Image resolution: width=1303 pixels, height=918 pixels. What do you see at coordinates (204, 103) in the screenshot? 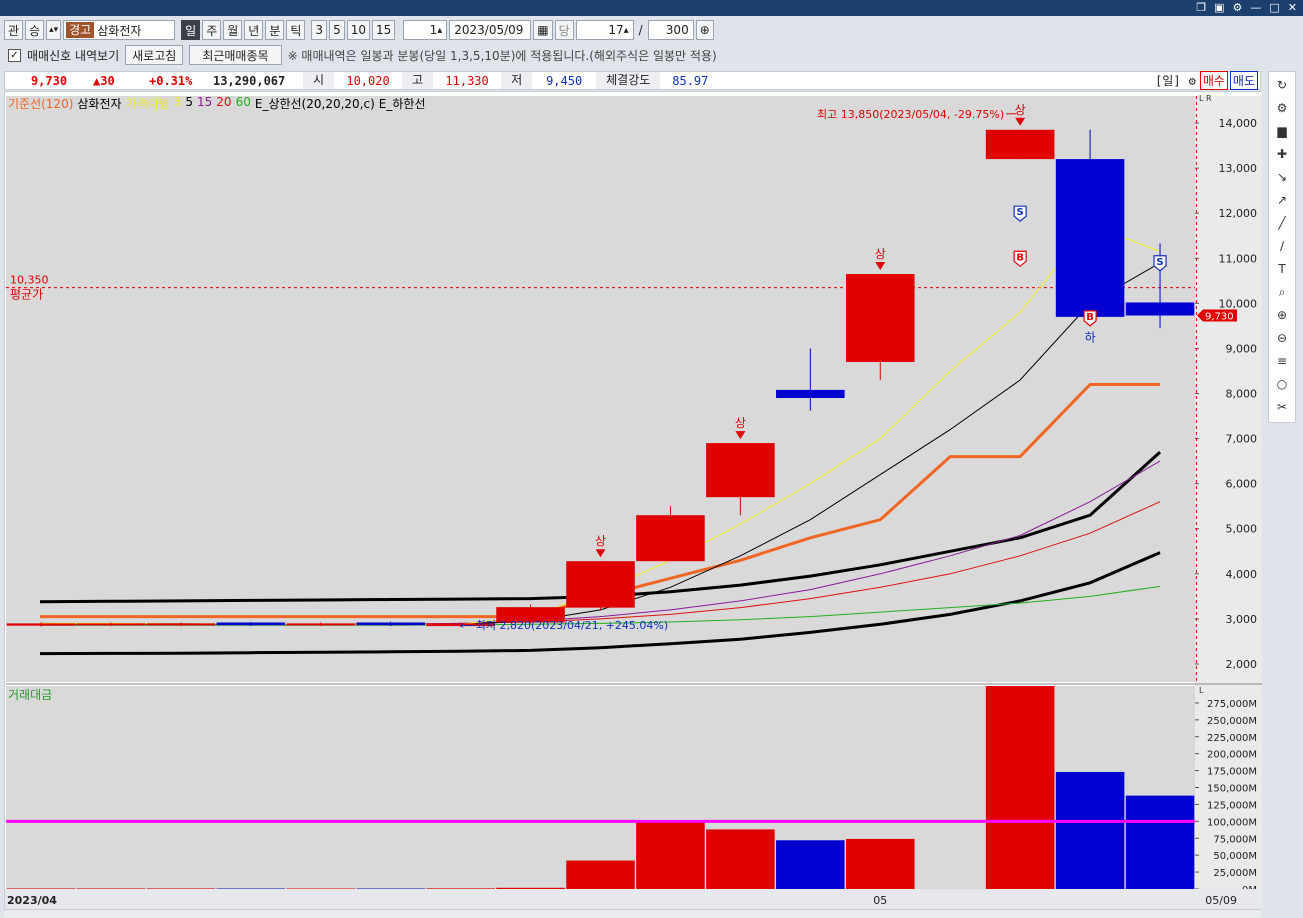
I see `legend-ma-15: 15` at bounding box center [204, 103].